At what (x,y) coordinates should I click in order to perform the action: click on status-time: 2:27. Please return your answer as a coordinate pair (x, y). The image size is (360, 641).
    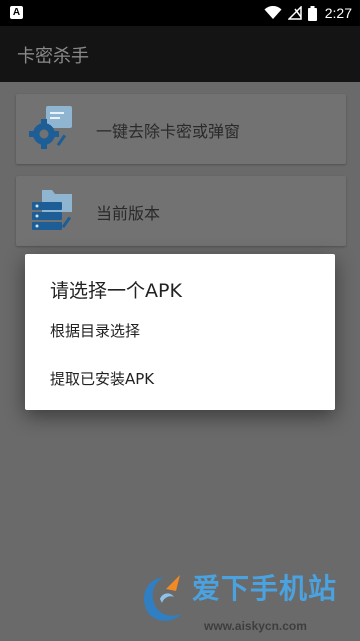
    Looking at the image, I should click on (338, 13).